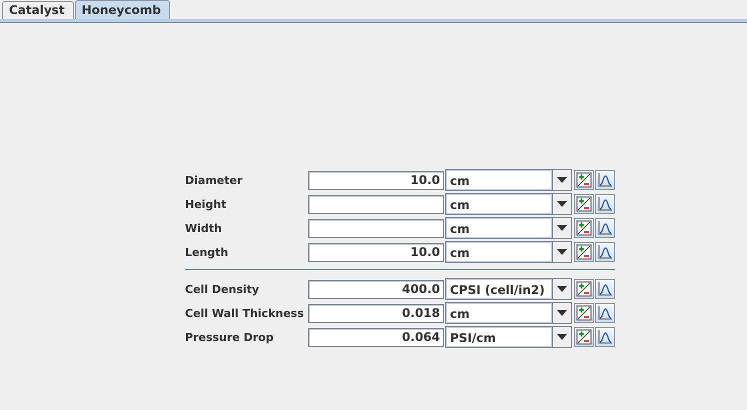  Describe the element at coordinates (207, 252) in the screenshot. I see `field-label: Length` at that location.